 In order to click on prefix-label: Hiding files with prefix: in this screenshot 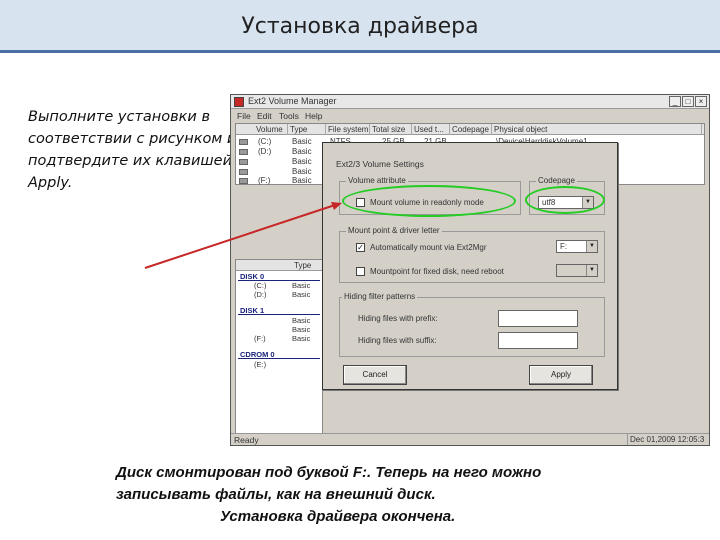, I will do `click(398, 318)`.